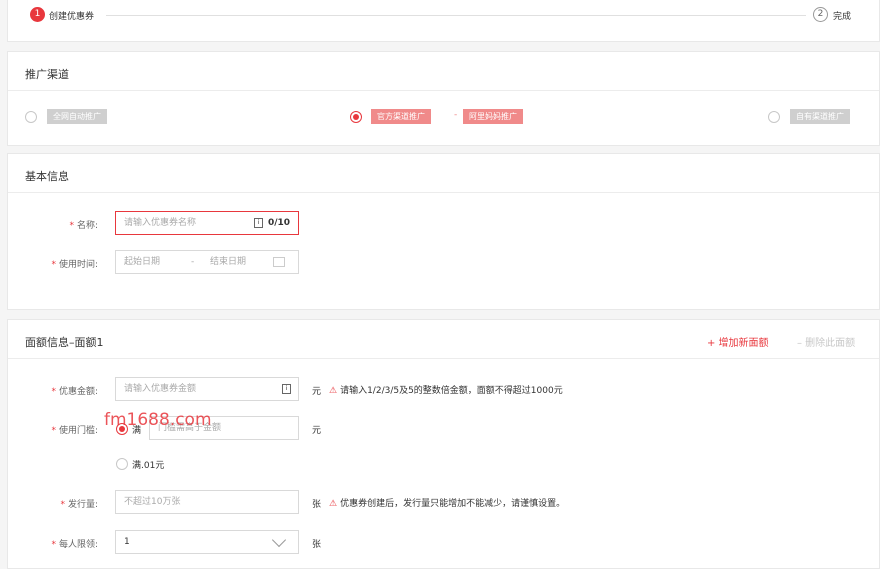  I want to click on channel-title: 推广渠道, so click(47, 74).